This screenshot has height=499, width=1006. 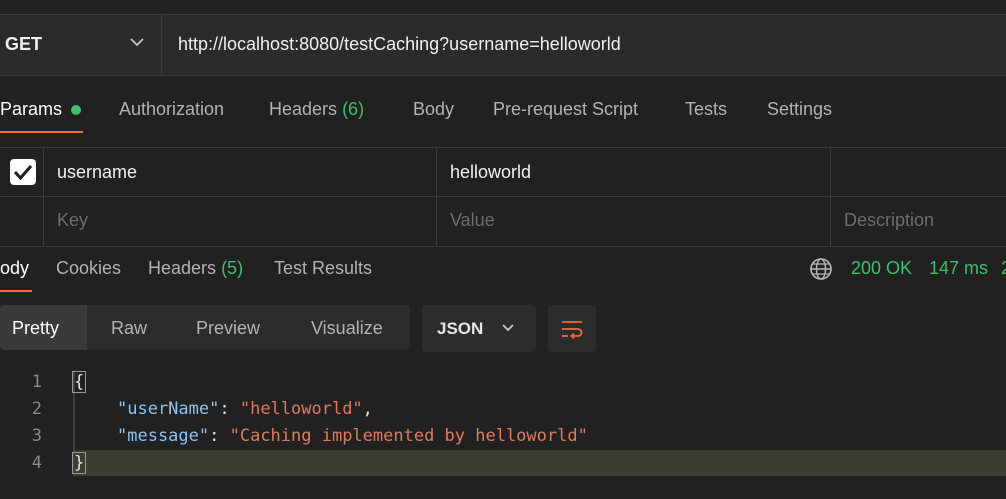 What do you see at coordinates (24, 44) in the screenshot?
I see `method-label: GET` at bounding box center [24, 44].